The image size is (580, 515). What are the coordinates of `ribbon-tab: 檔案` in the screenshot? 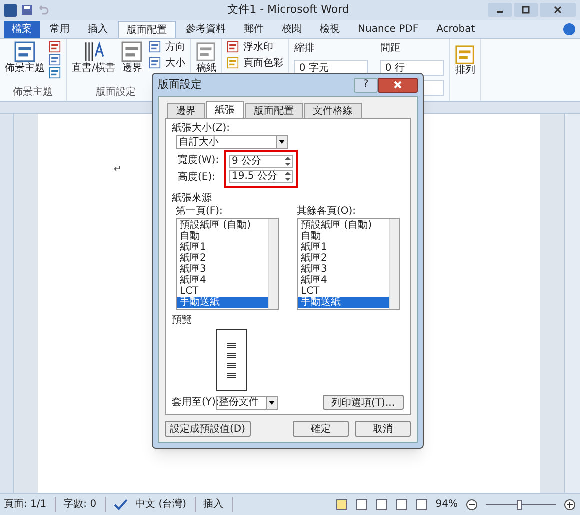 It's located at (22, 29).